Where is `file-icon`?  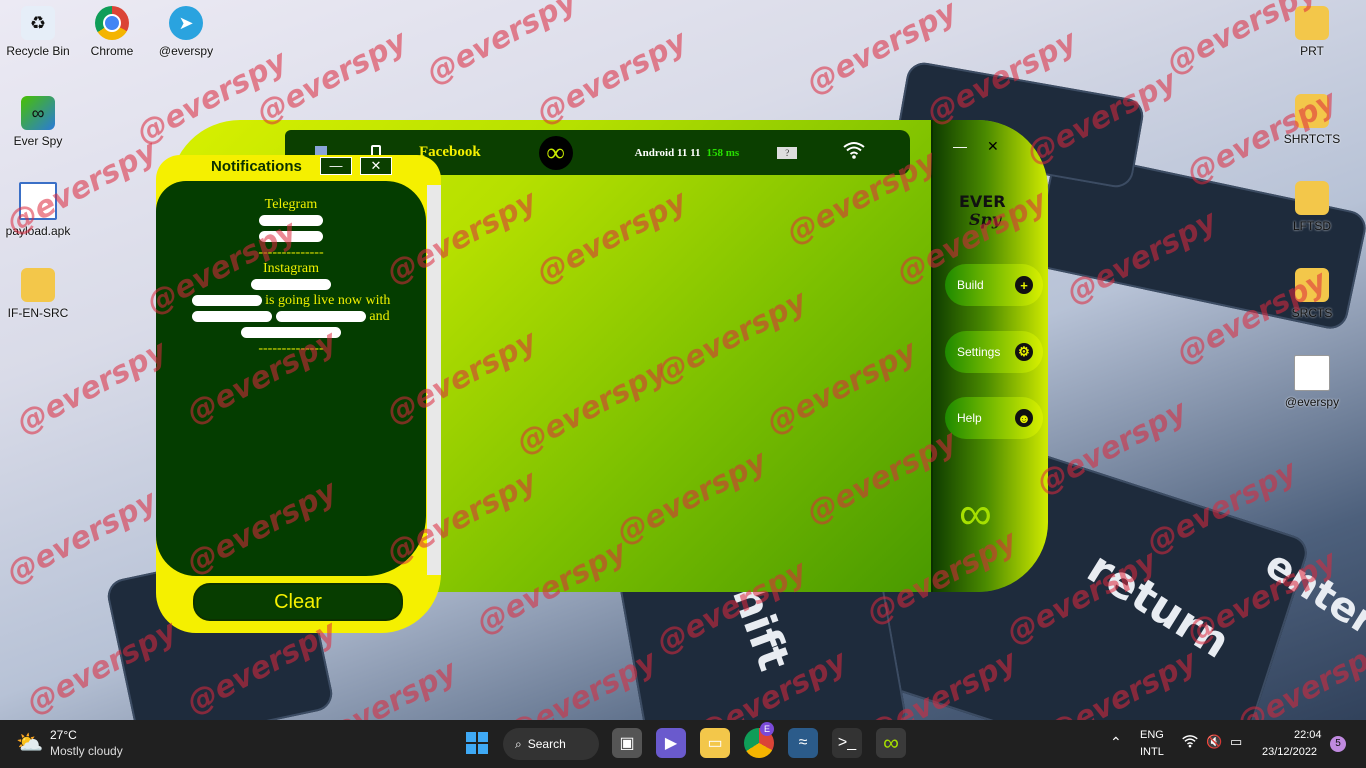 file-icon is located at coordinates (38, 201).